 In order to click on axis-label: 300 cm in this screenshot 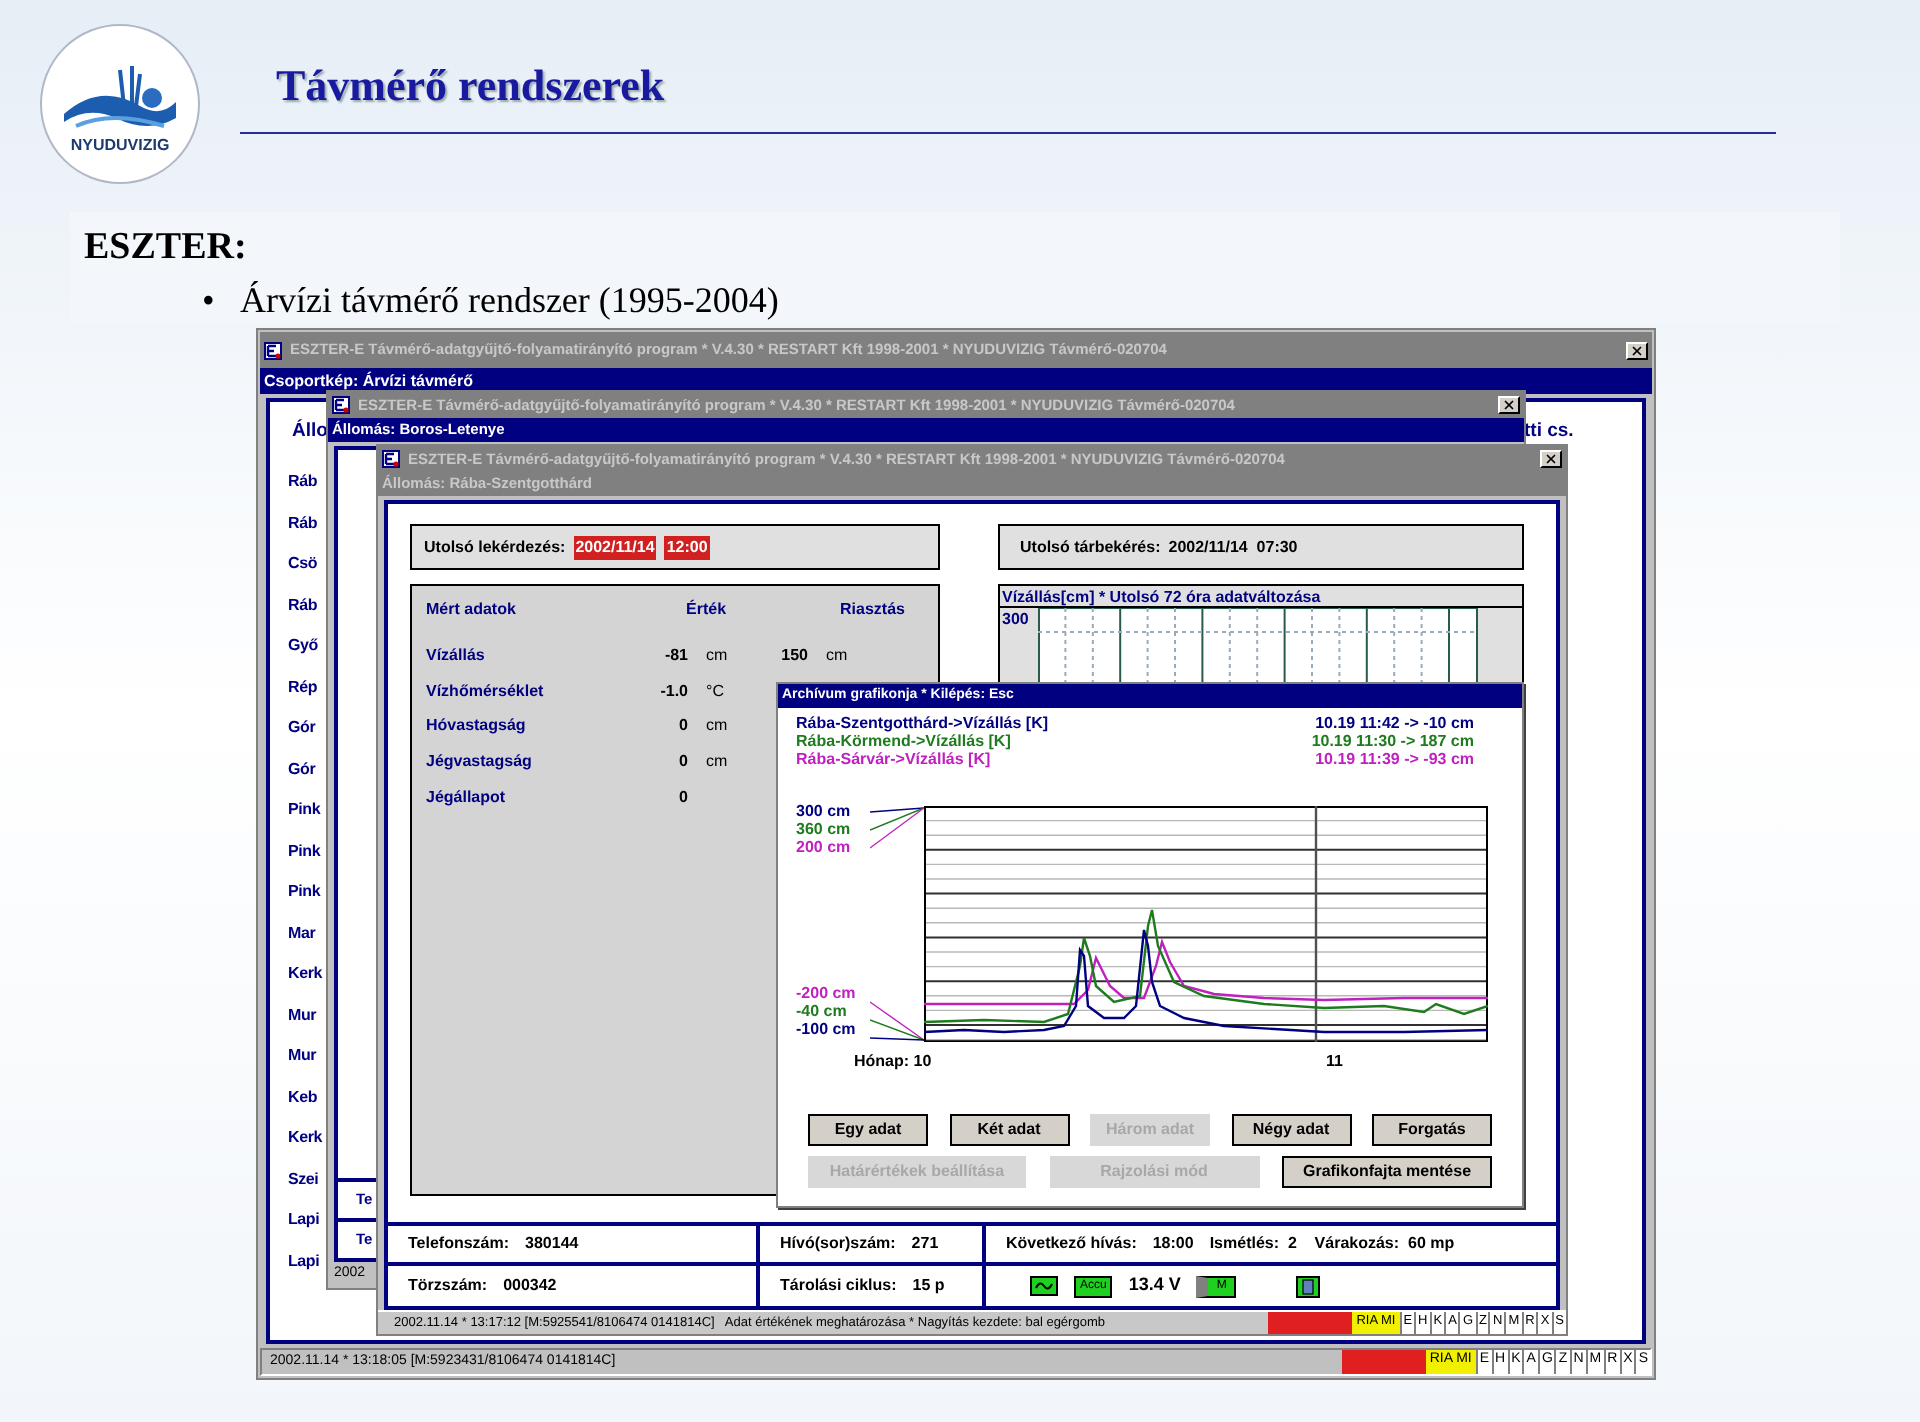, I will do `click(824, 811)`.